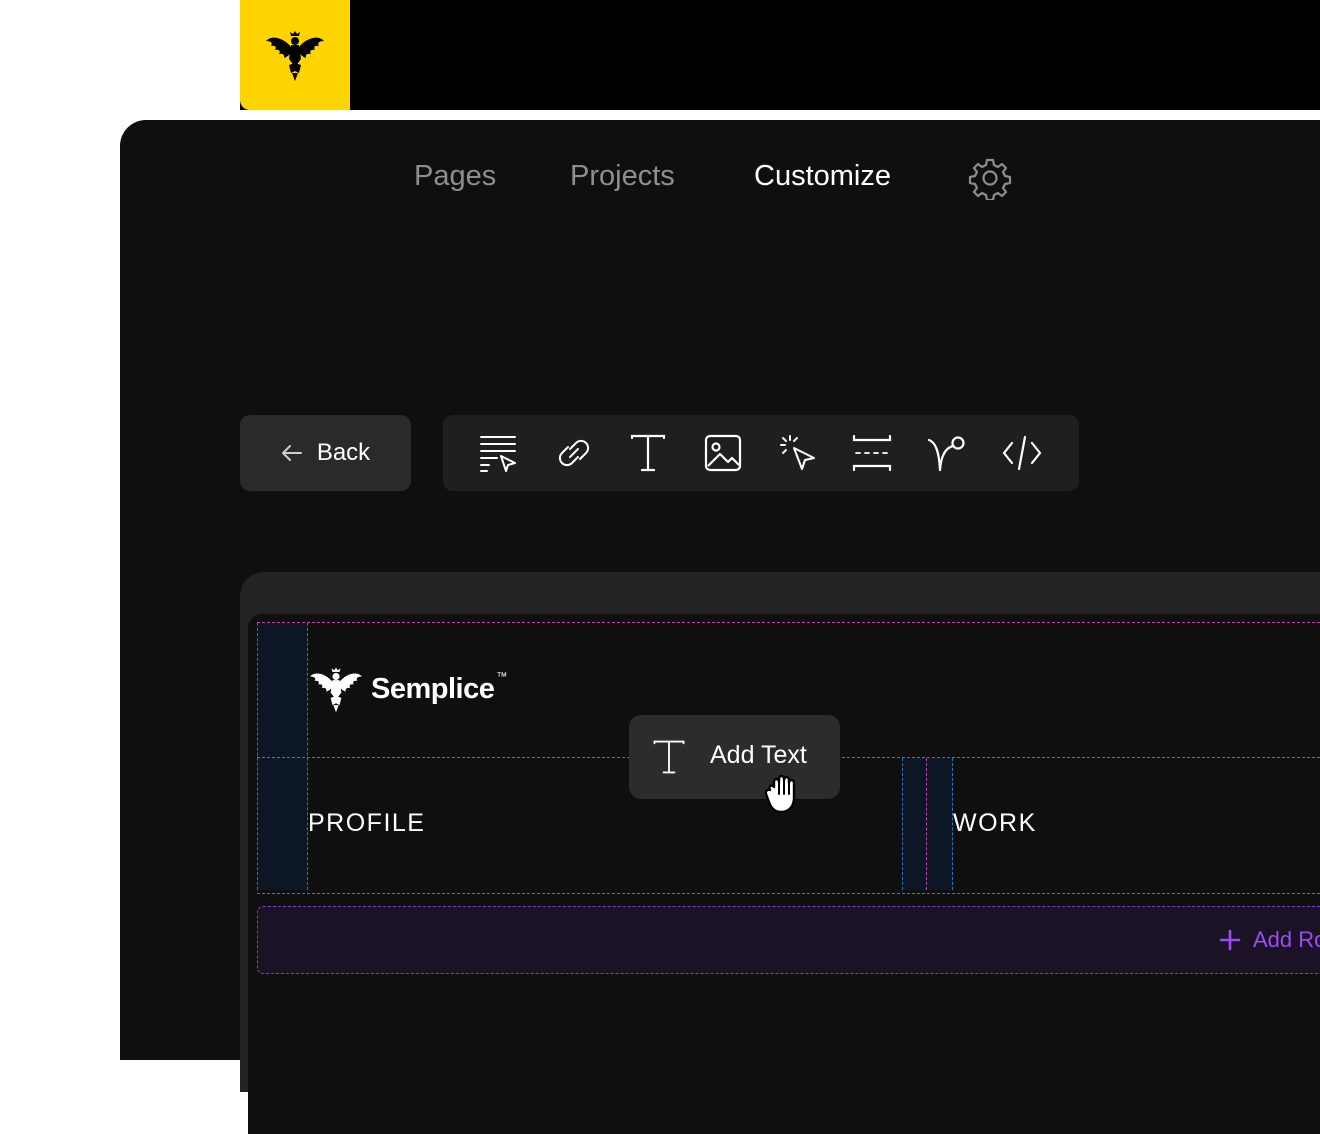  Describe the element at coordinates (343, 452) in the screenshot. I see `back-label: Back` at that location.